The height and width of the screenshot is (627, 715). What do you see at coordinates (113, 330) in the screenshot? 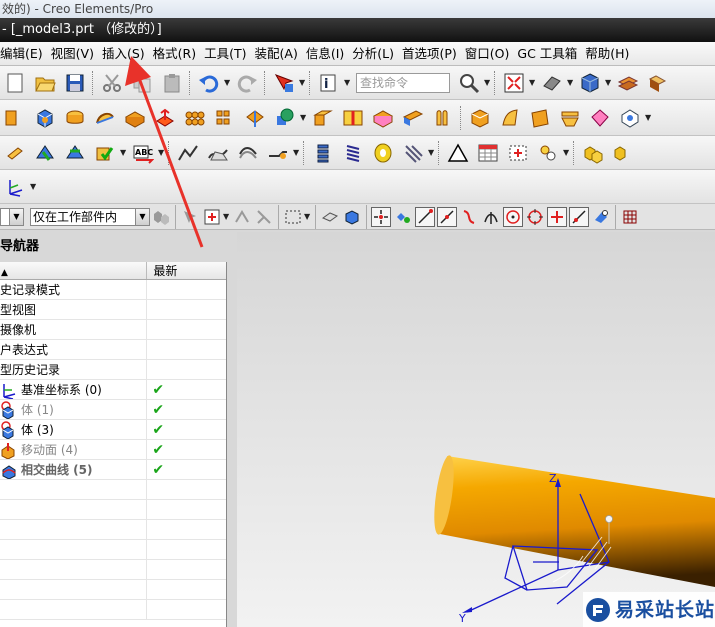
I see `navigator-row: 摄像机` at bounding box center [113, 330].